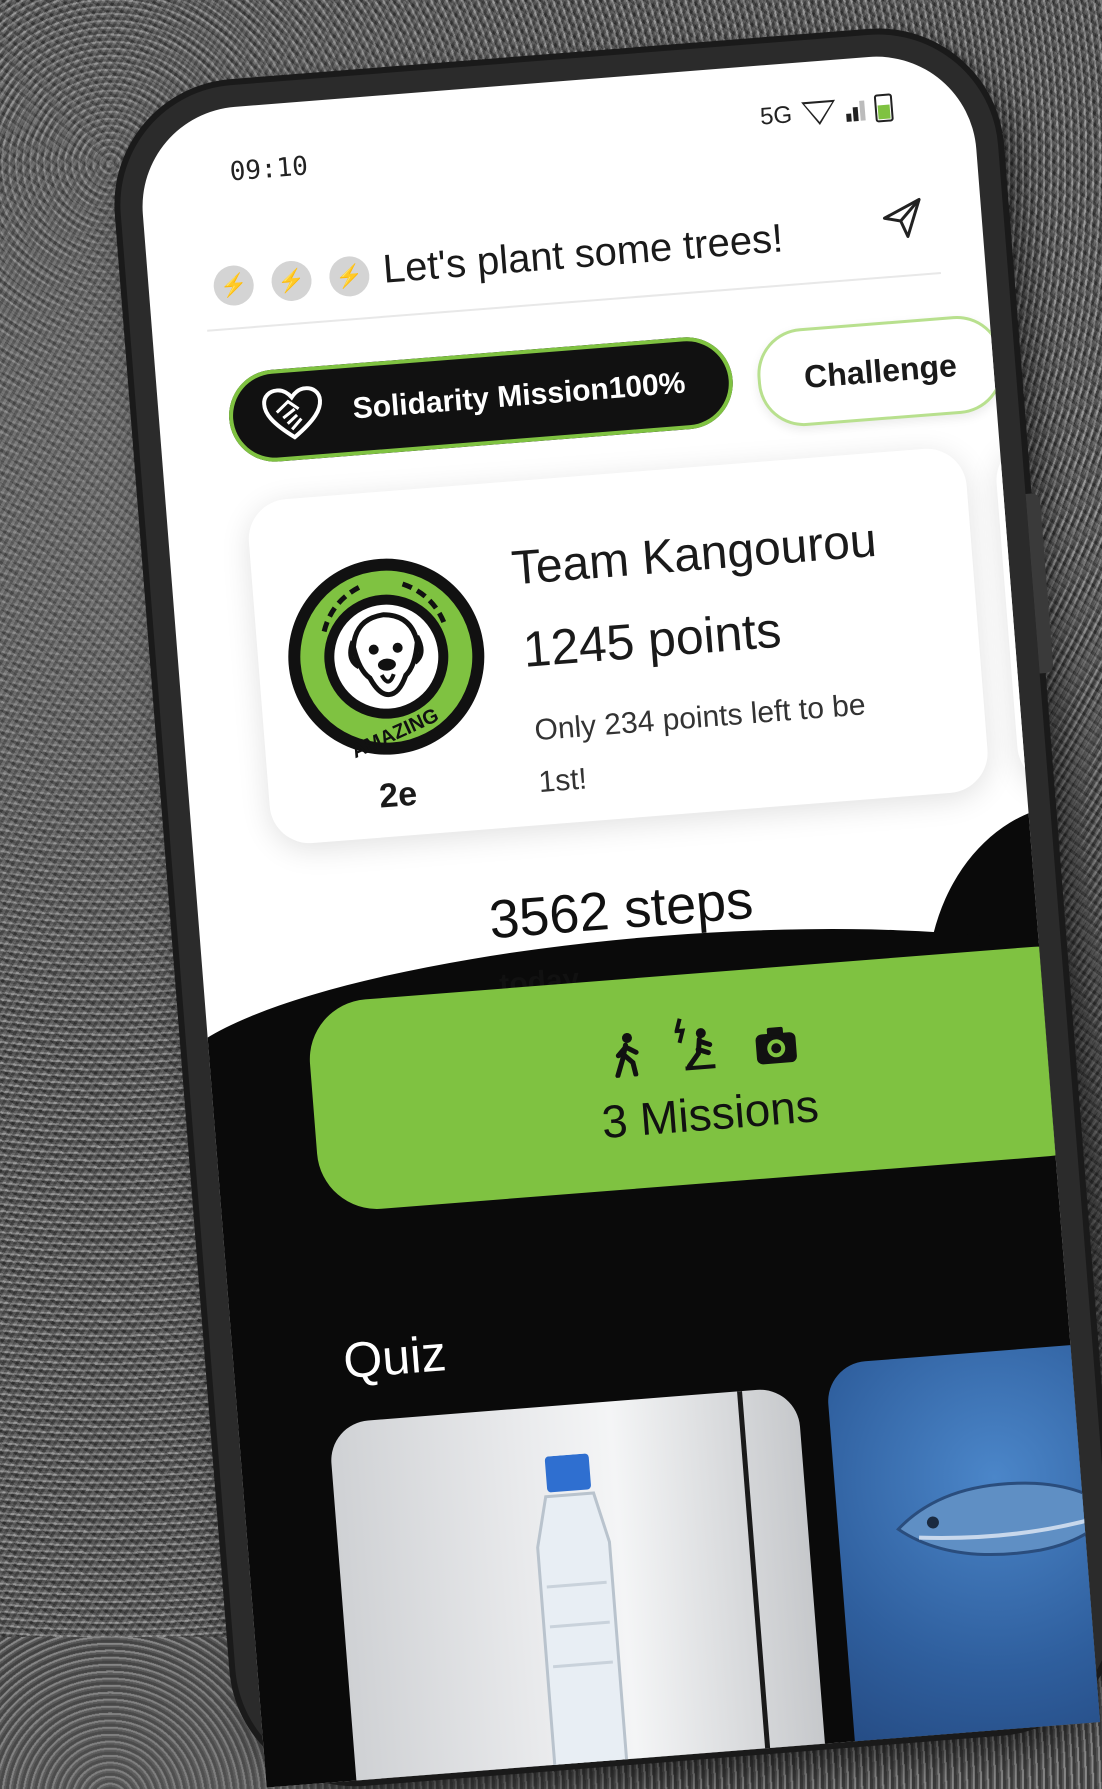 This screenshot has height=1789, width=1102. I want to click on team-rank: 2e, so click(398, 795).